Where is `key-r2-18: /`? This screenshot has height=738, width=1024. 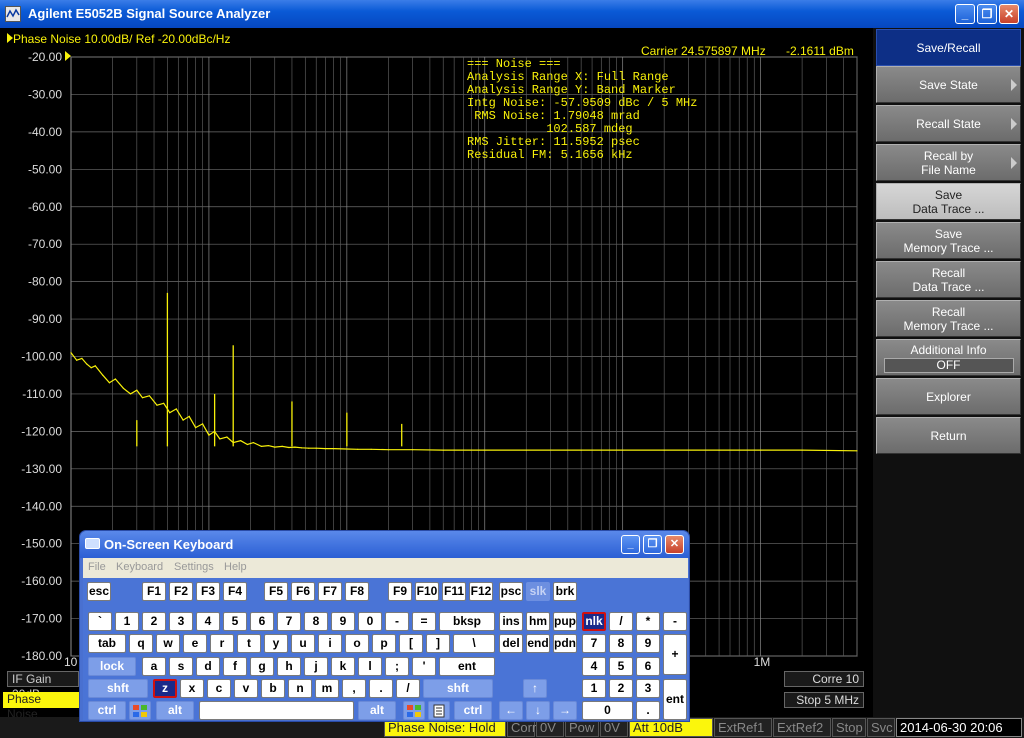
key-r2-18: / is located at coordinates (621, 621).